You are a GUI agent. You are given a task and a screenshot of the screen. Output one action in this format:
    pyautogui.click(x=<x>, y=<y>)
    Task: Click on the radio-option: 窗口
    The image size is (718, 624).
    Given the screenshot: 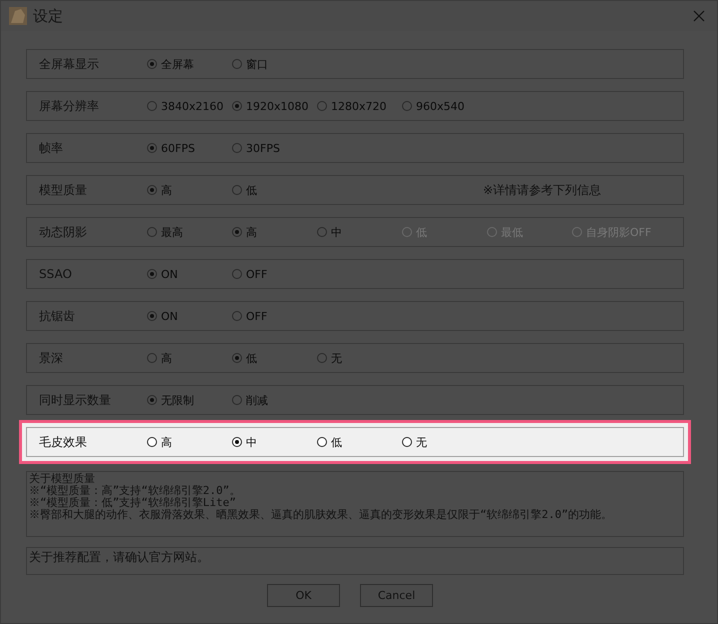 What is the action you would take?
    pyautogui.click(x=274, y=64)
    